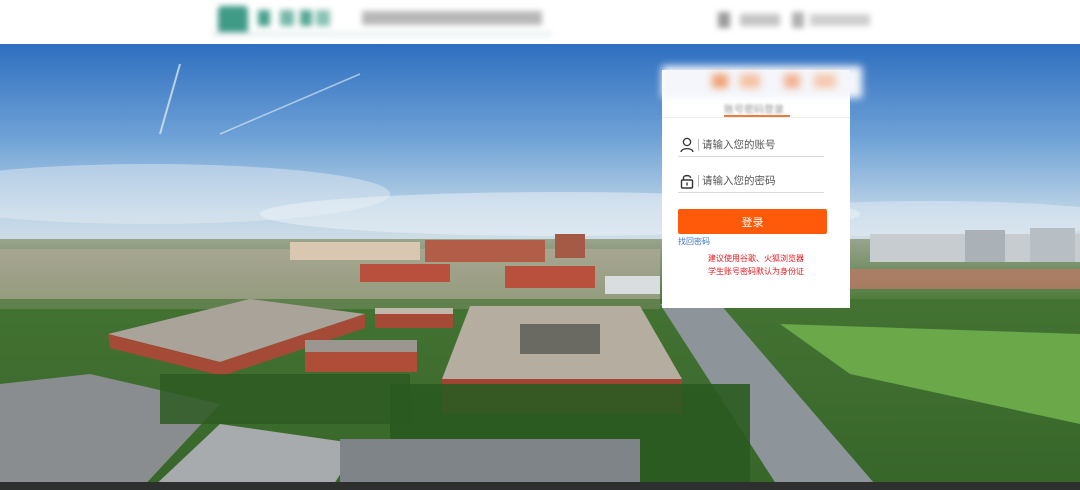 The width and height of the screenshot is (1080, 490). Describe the element at coordinates (687, 145) in the screenshot. I see `user-icon` at that location.